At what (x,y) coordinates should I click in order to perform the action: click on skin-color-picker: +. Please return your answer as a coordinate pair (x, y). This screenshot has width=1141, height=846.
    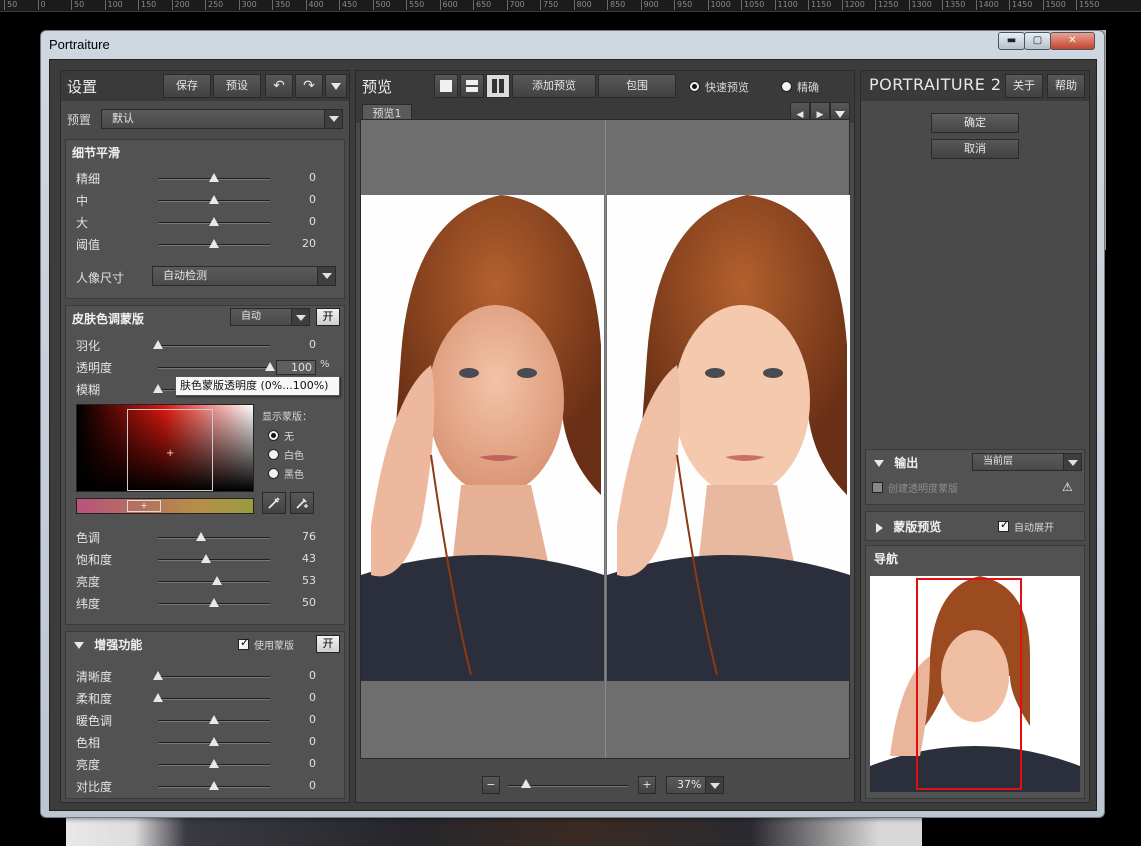
    Looking at the image, I should click on (165, 448).